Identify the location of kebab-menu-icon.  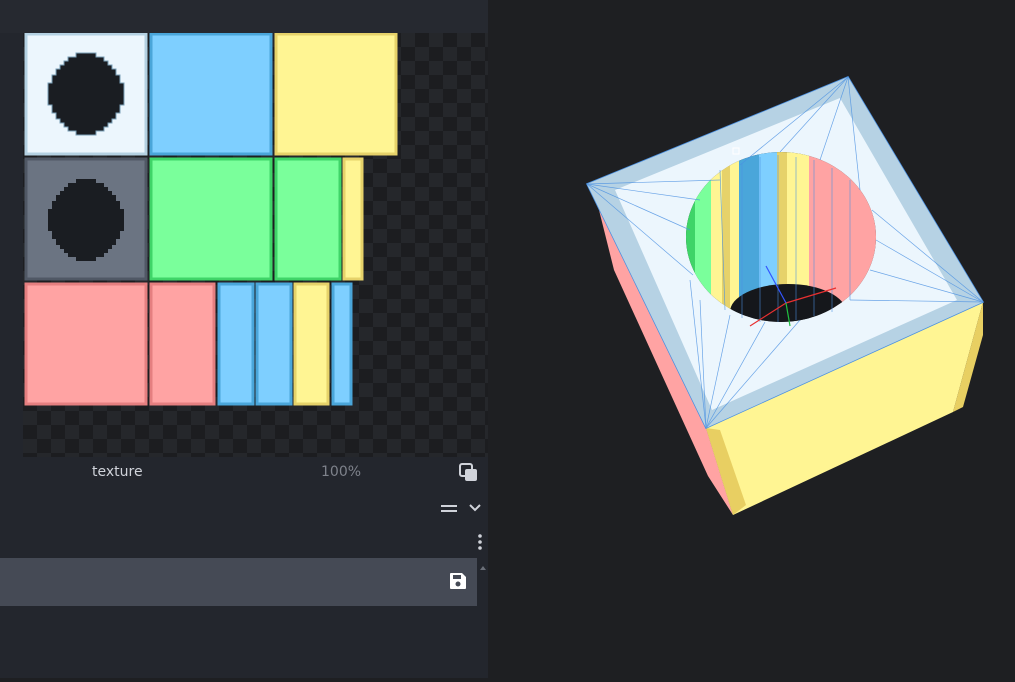
(480, 542).